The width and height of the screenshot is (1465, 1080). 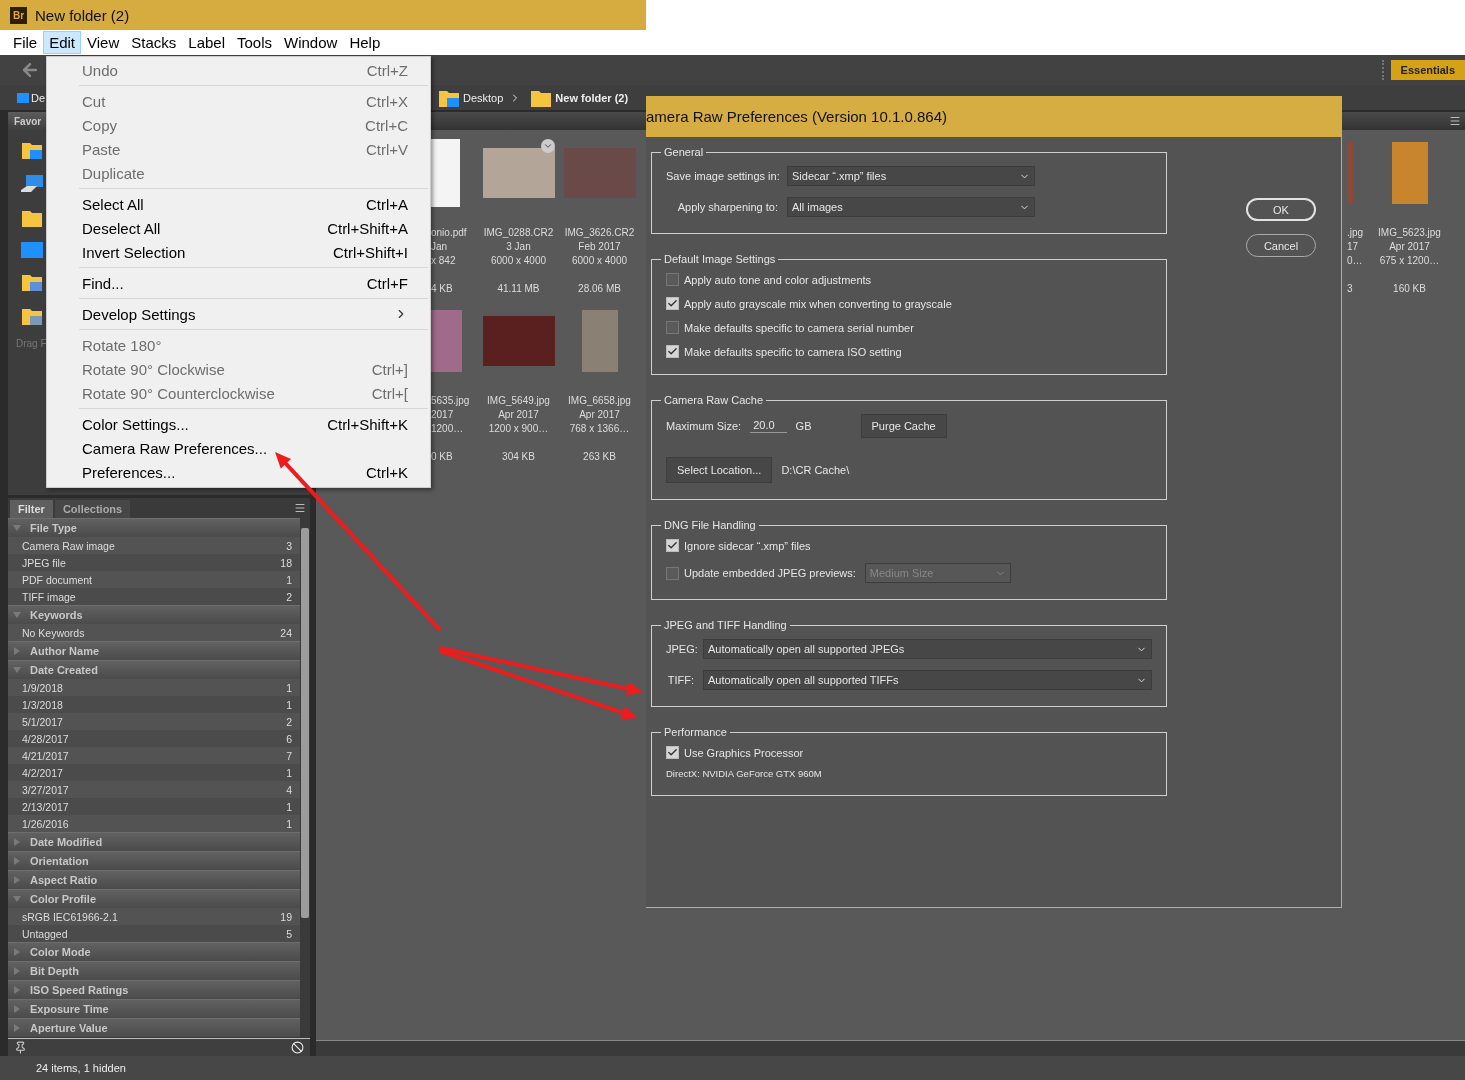 What do you see at coordinates (154, 614) in the screenshot?
I see `filter-section-header: Keywords` at bounding box center [154, 614].